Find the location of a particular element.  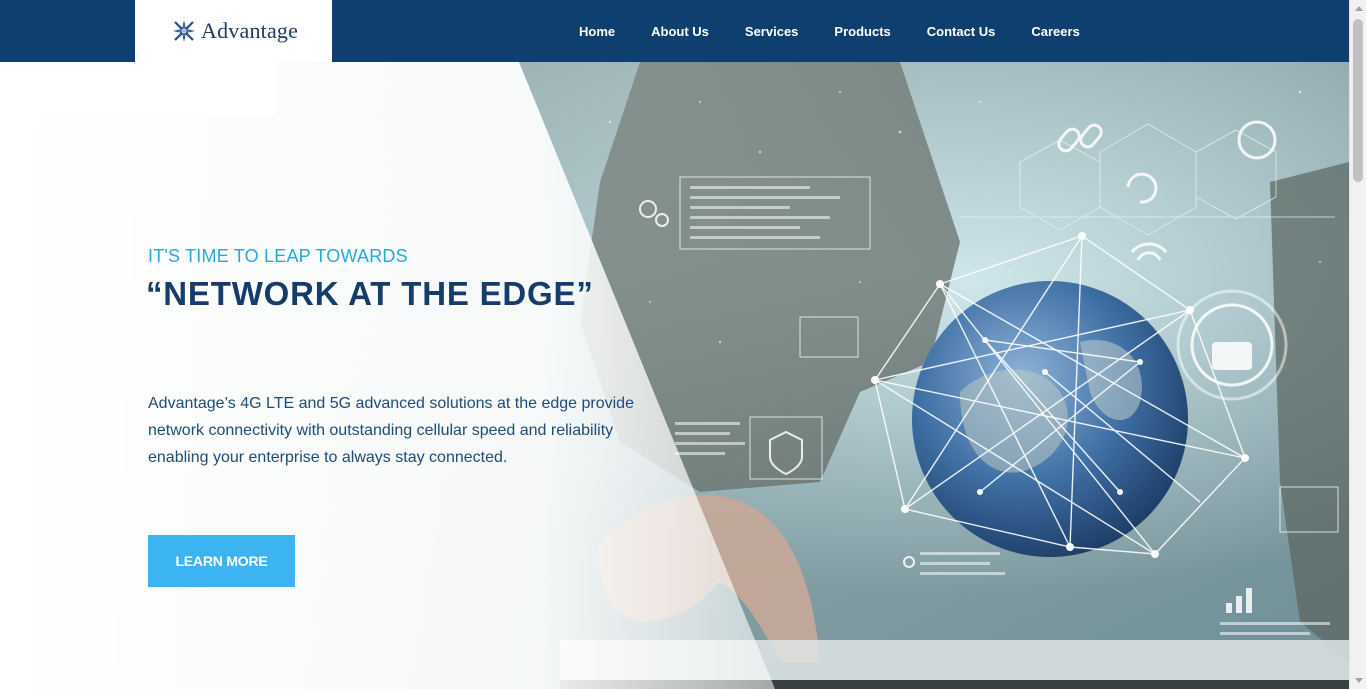

scroll-down-arrow-icon is located at coordinates (1358, 680).